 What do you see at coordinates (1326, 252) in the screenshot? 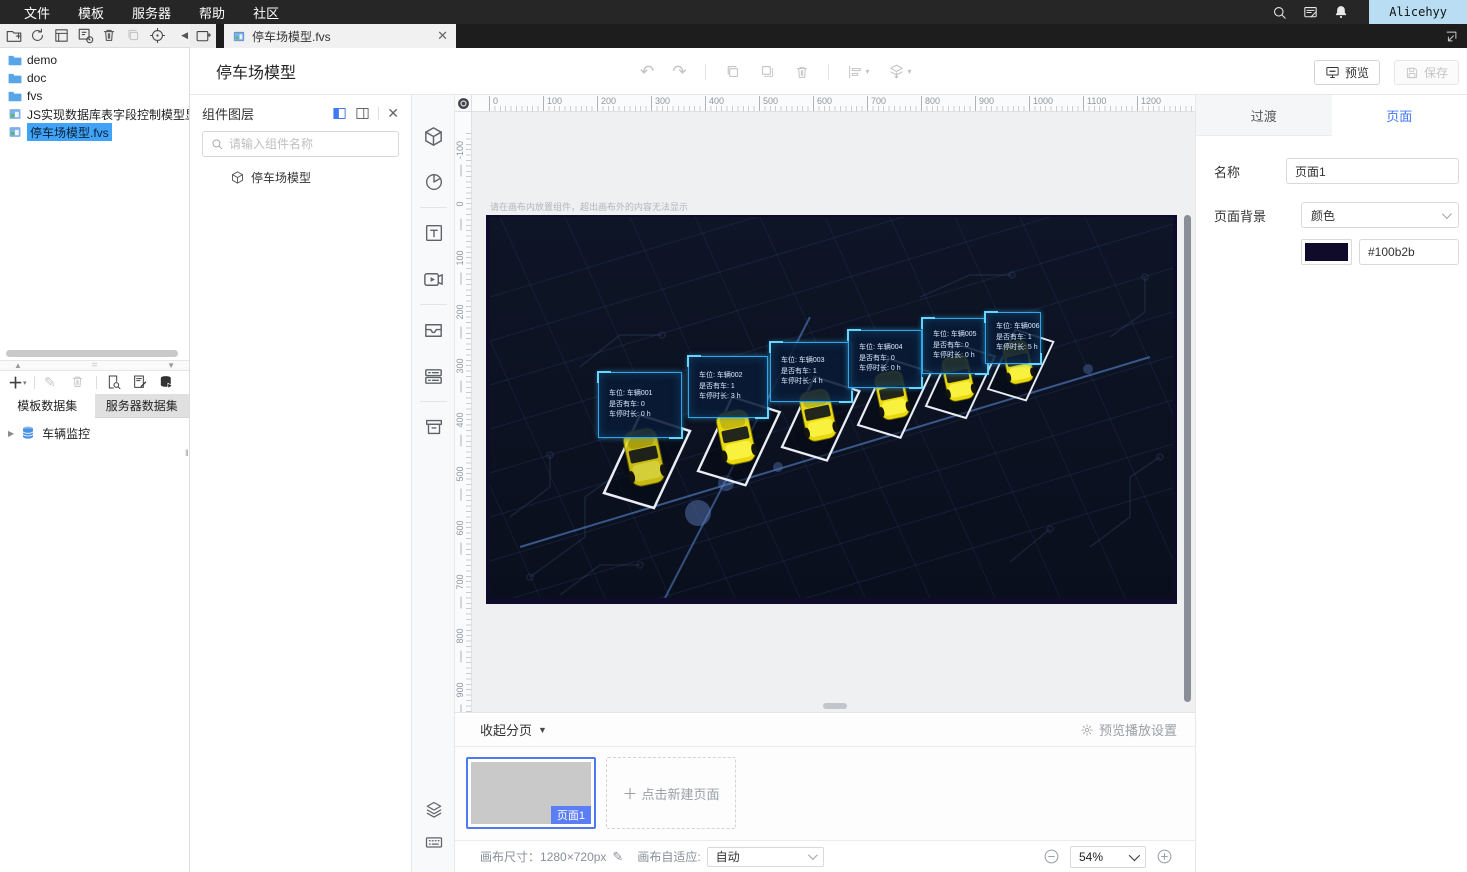
I see `background-color-swatch` at bounding box center [1326, 252].